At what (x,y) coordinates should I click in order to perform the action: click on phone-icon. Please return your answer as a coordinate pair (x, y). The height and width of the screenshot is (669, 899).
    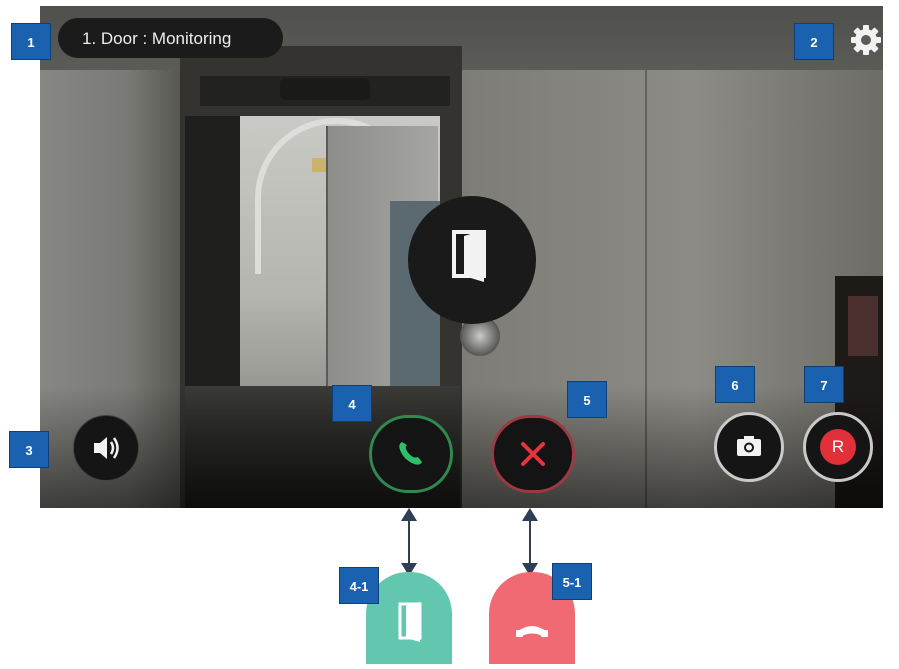
    Looking at the image, I should click on (410, 453).